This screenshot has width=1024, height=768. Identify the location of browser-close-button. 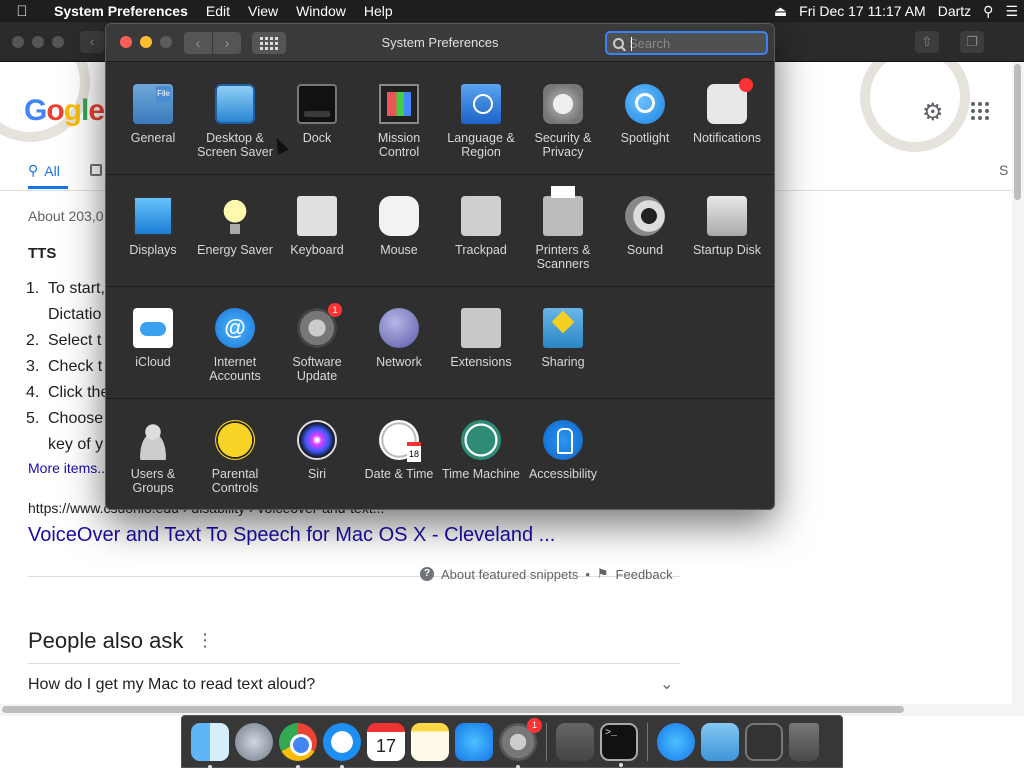
(18, 42).